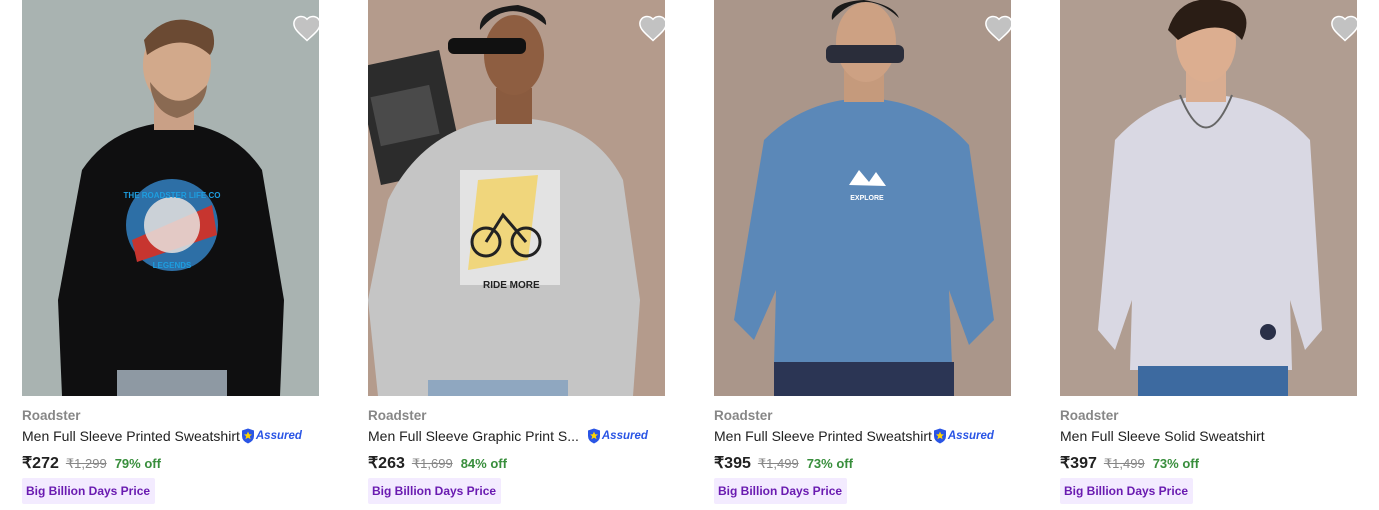 Image resolution: width=1379 pixels, height=510 pixels. I want to click on price-row: ₹397 ₹1,499 73% off, so click(1129, 463).